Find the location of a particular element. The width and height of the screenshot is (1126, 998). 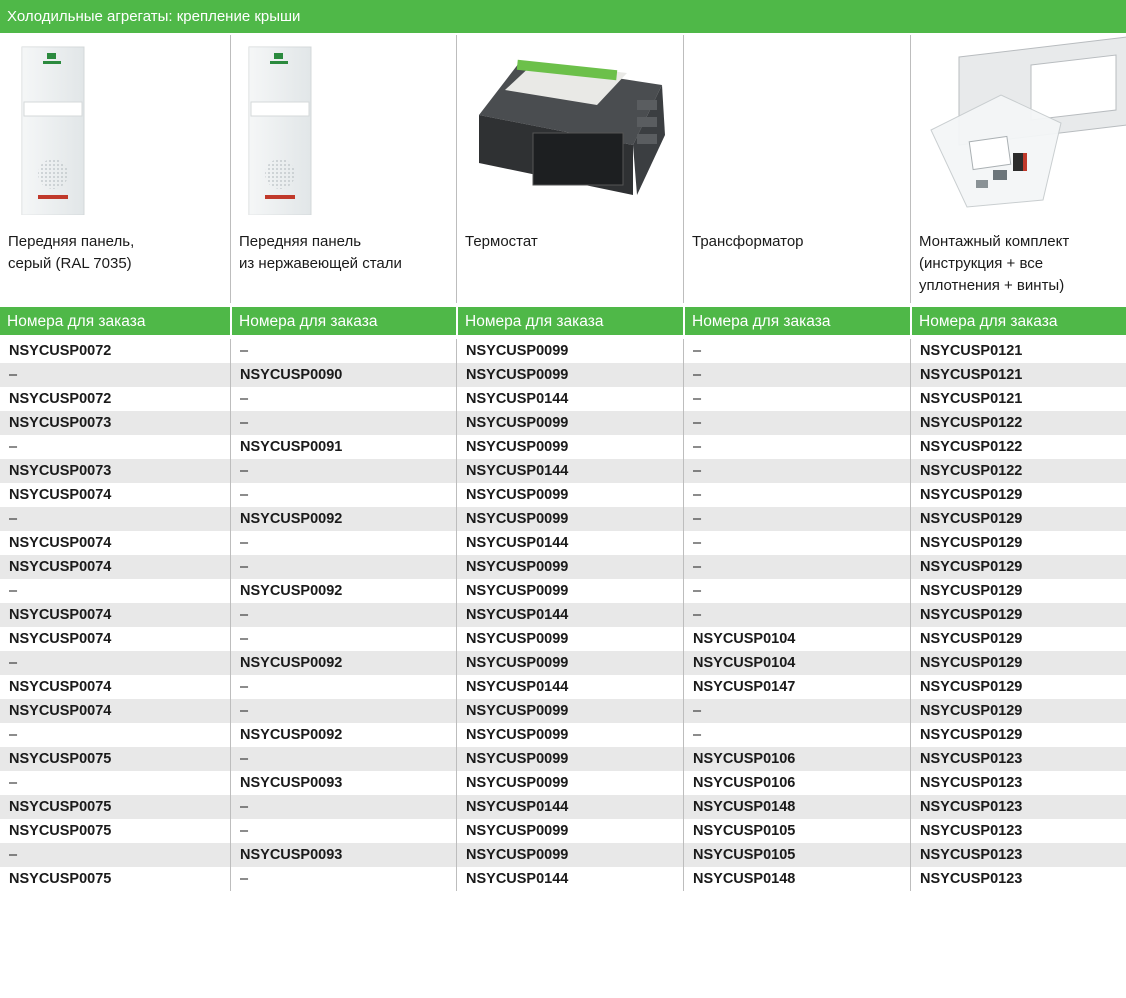

table-row: NSYCUSP0073– NSYCUSP0144– NSYCUSP0122 is located at coordinates (563, 471).